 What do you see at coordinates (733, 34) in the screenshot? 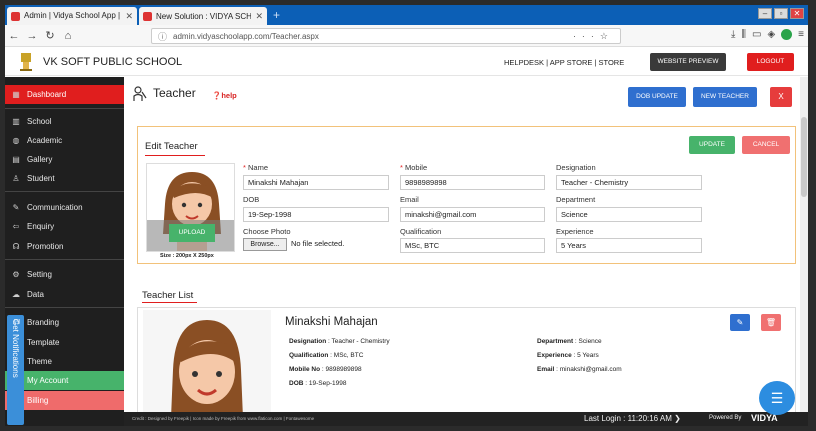
I see `download-icon: ⤓` at bounding box center [733, 34].